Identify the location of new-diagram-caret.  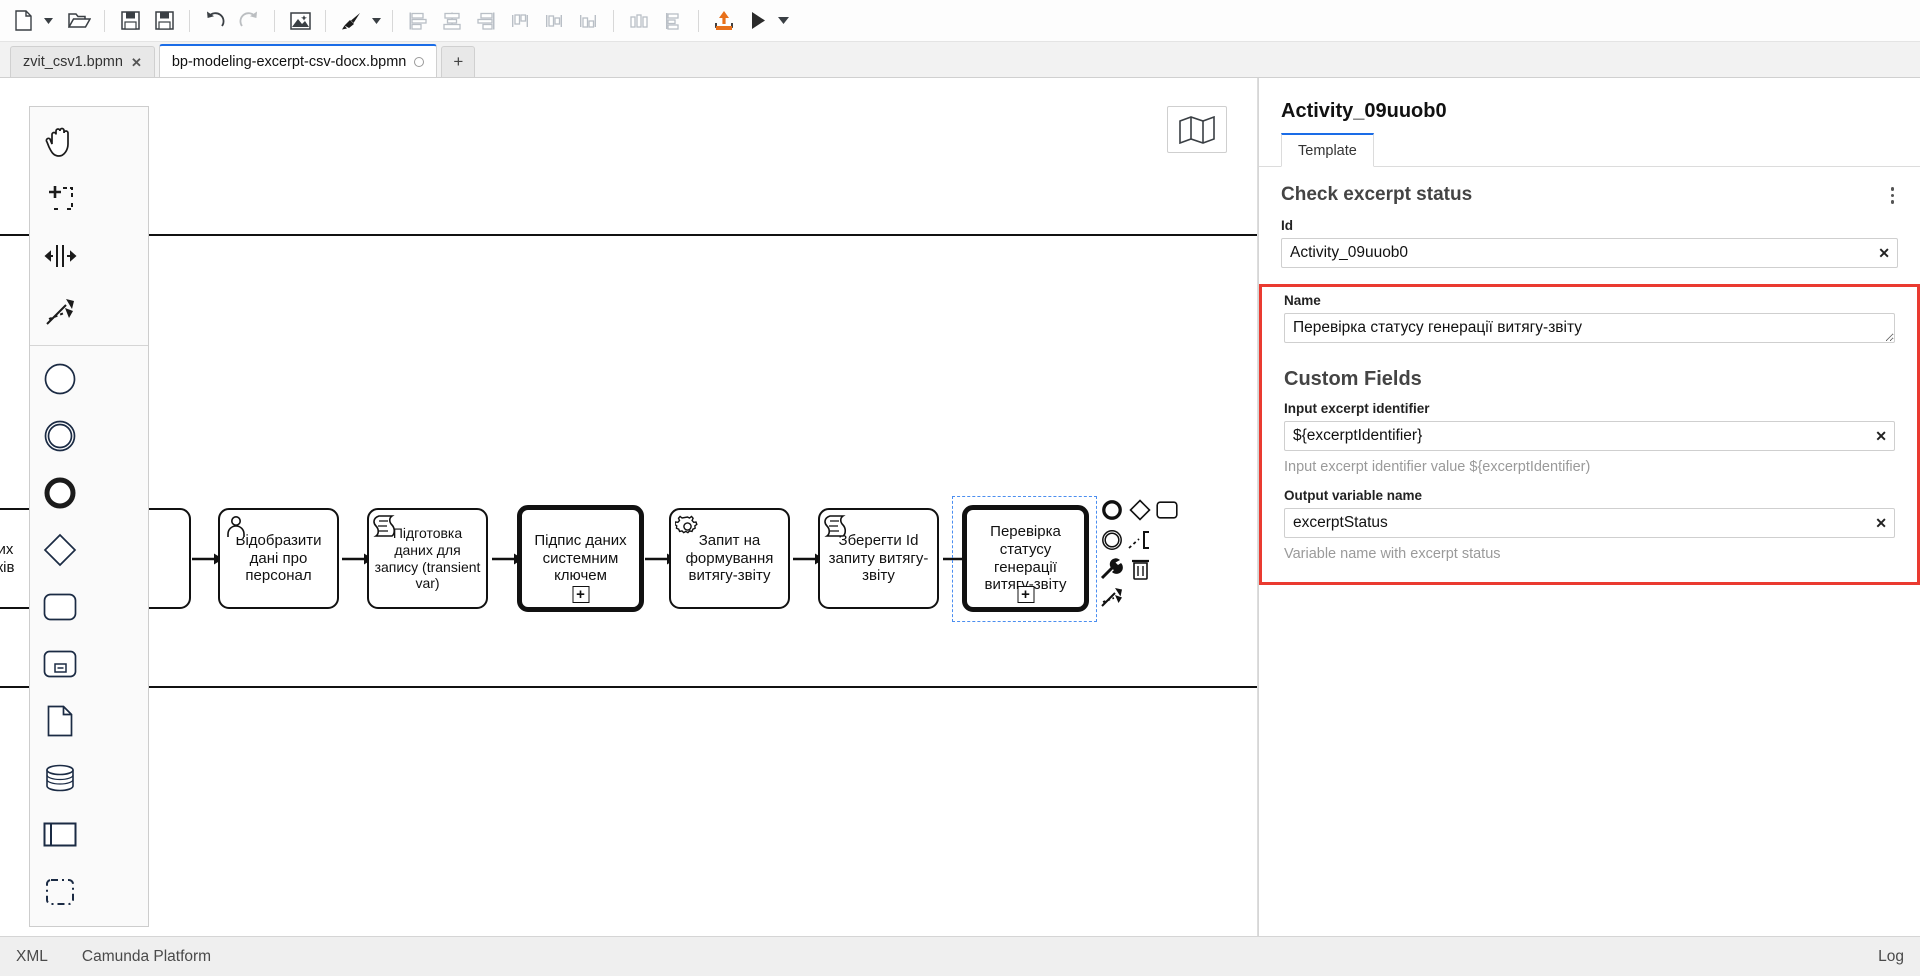
(48, 21).